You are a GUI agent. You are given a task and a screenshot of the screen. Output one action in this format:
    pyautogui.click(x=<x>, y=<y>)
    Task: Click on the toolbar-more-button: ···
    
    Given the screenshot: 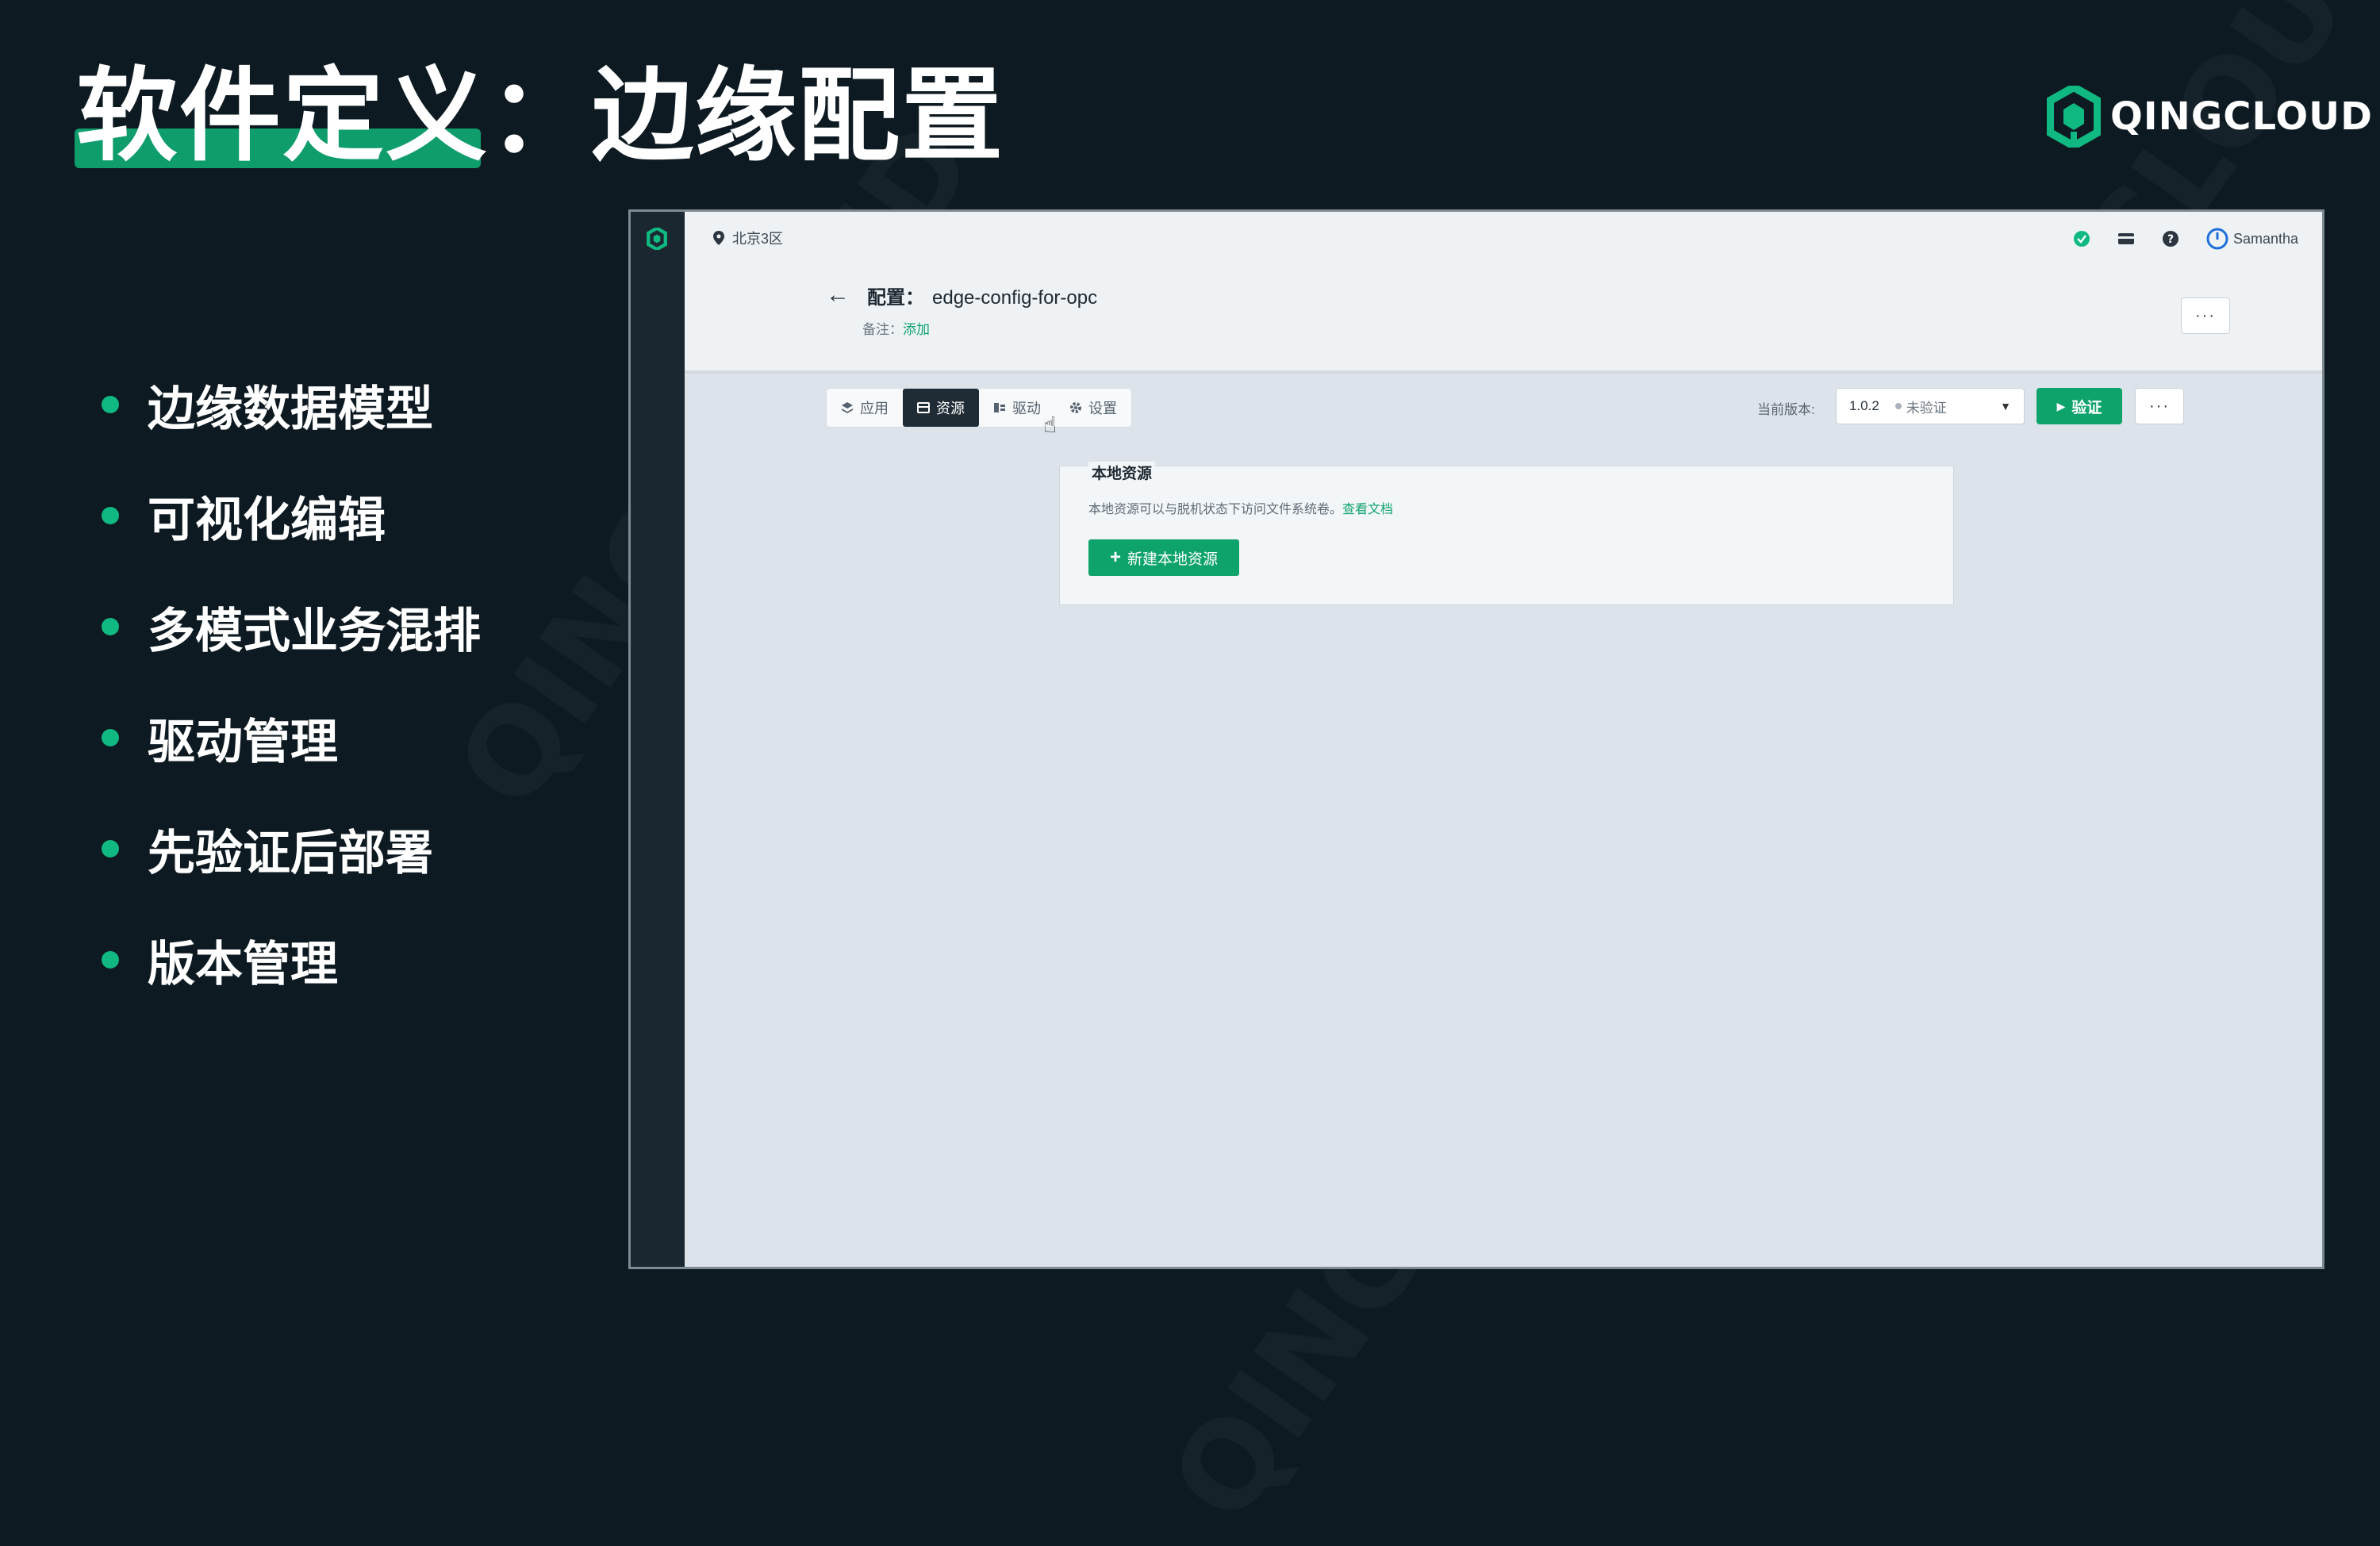 What is the action you would take?
    pyautogui.click(x=2159, y=406)
    